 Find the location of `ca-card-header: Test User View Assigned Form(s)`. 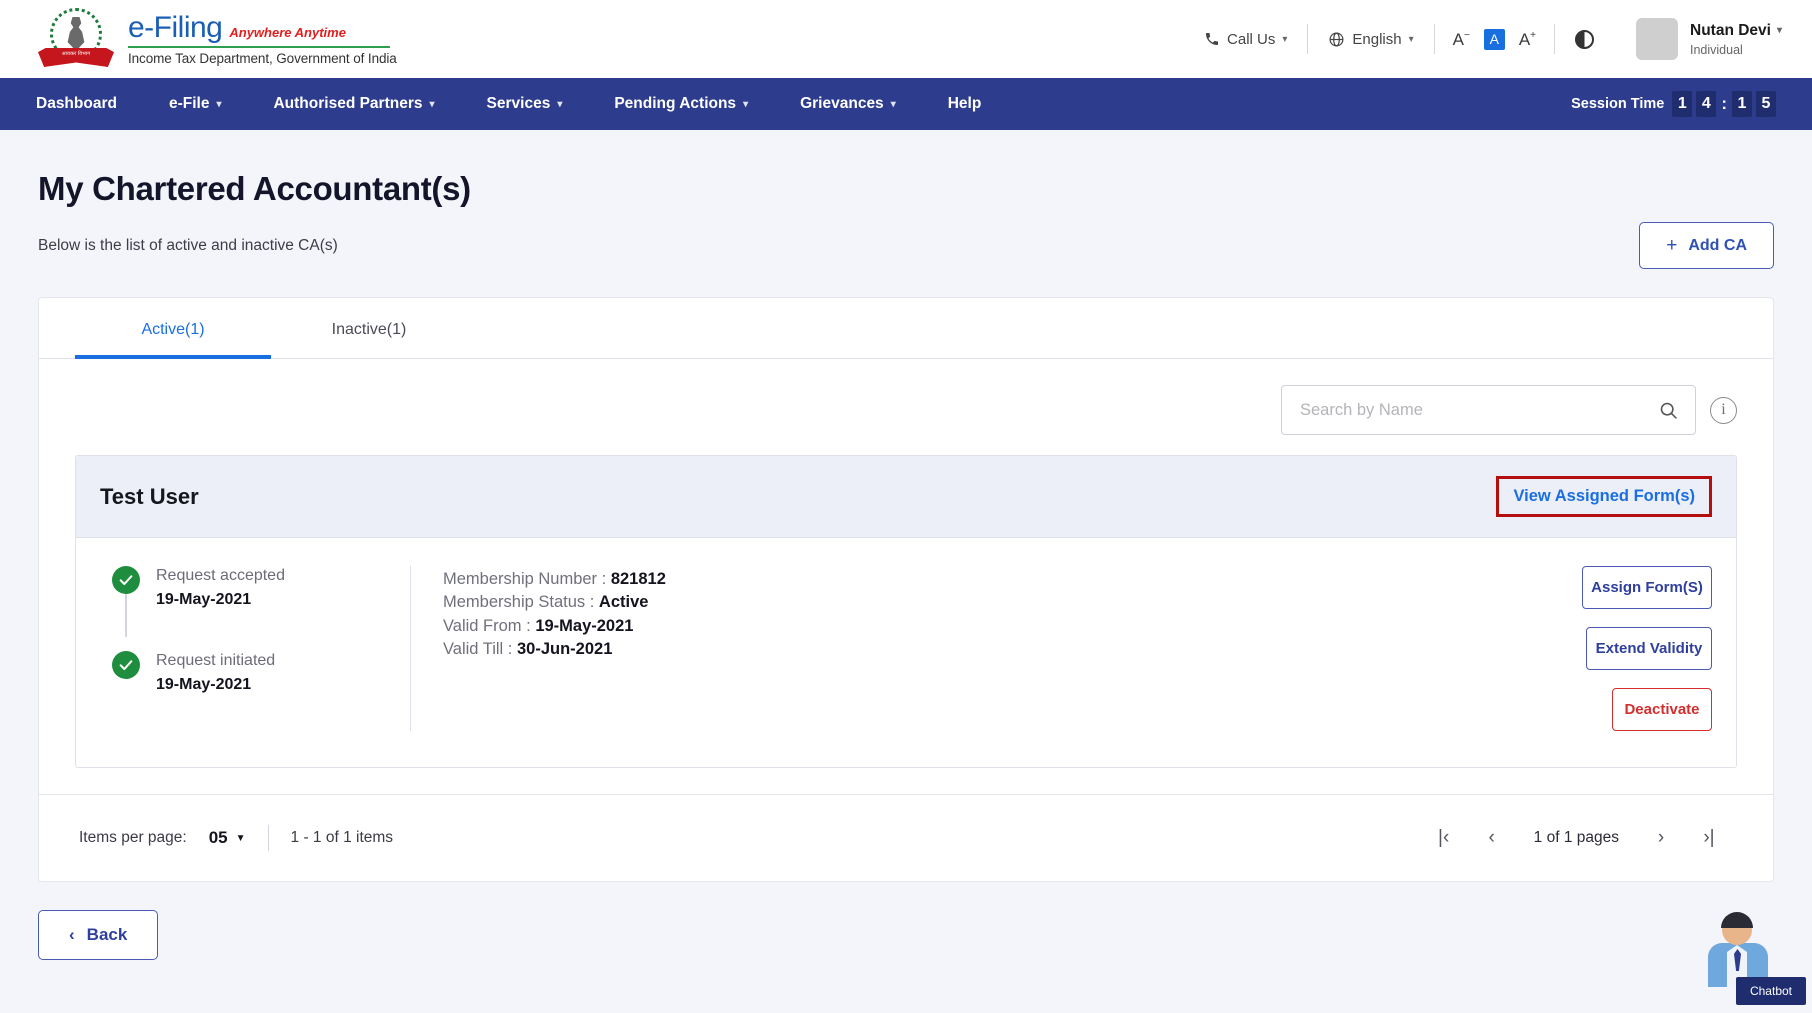

ca-card-header: Test User View Assigned Form(s) is located at coordinates (906, 497).